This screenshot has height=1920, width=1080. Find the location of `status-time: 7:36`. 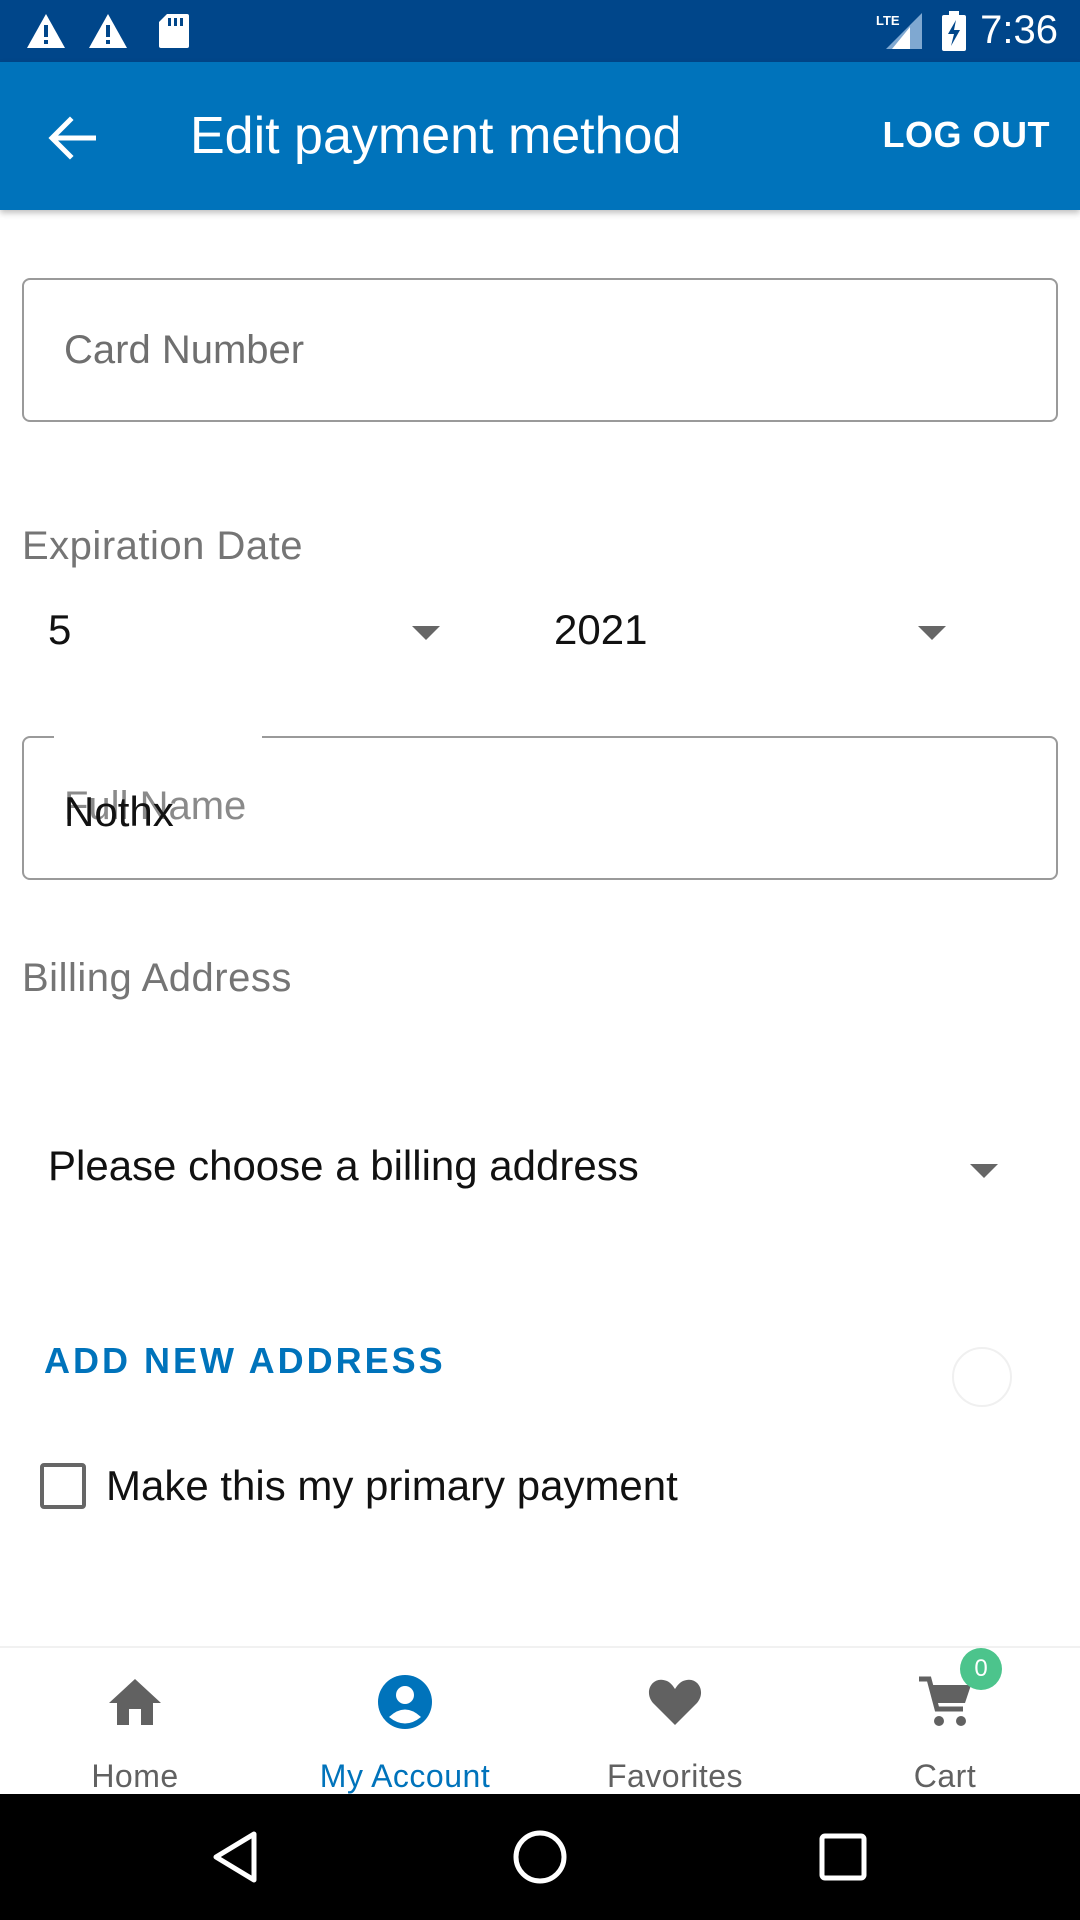

status-time: 7:36 is located at coordinates (1019, 30).